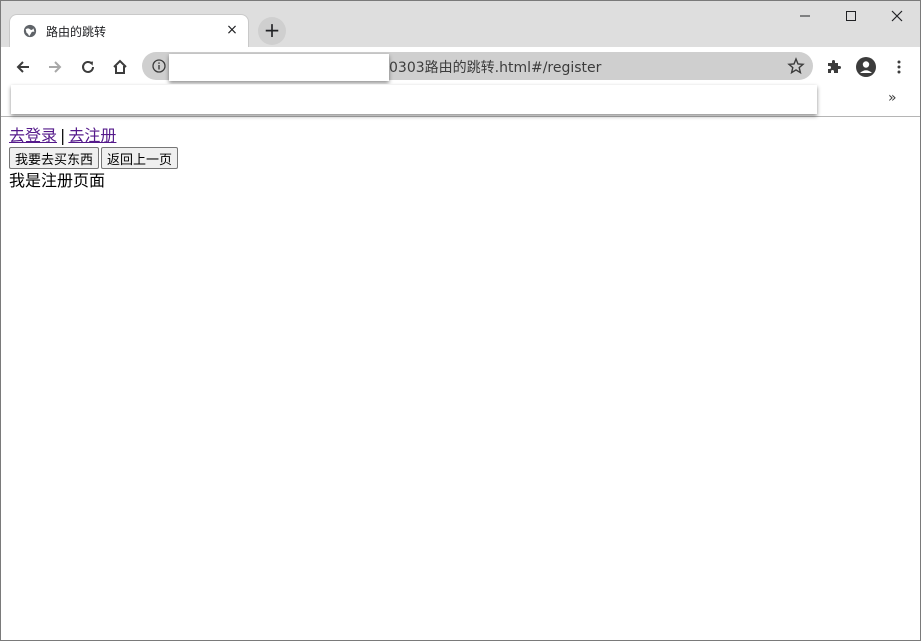 This screenshot has width=921, height=641. What do you see at coordinates (892, 98) in the screenshot?
I see `more-bookmarks-button: »` at bounding box center [892, 98].